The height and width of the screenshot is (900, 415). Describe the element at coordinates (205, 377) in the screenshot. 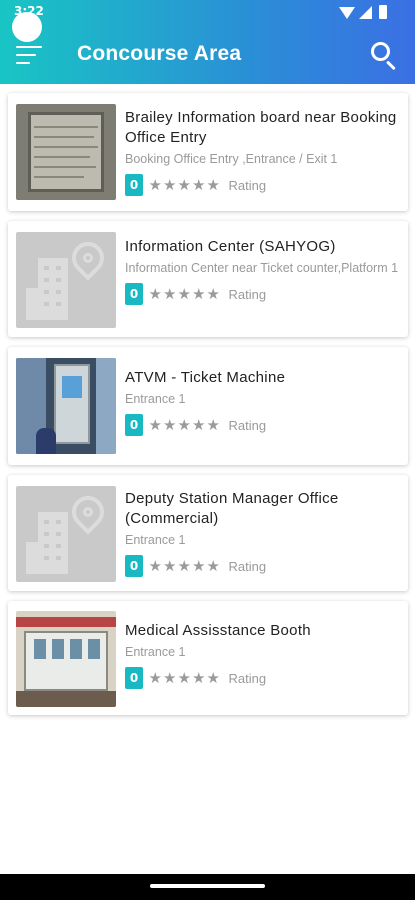

I see `item-title: ATVM - Ticket Machine` at that location.